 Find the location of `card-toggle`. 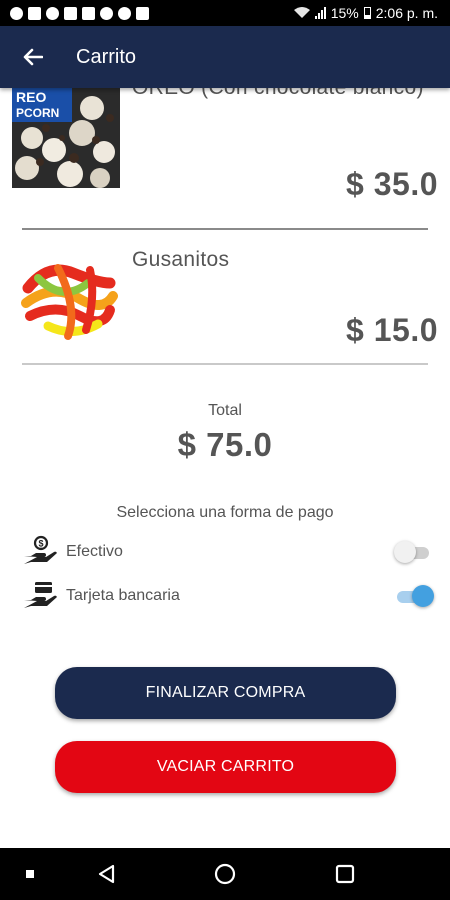

card-toggle is located at coordinates (414, 596).